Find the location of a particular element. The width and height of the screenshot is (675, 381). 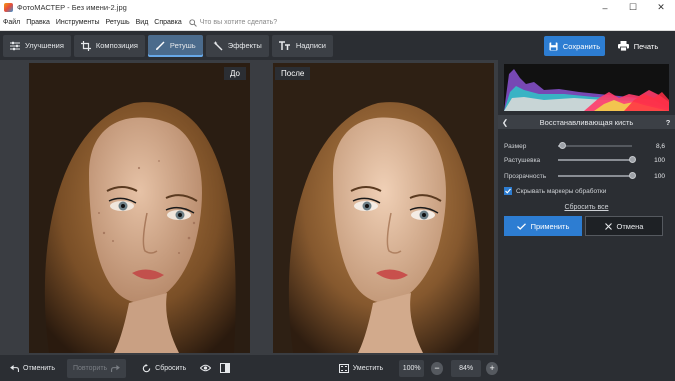

apply-button: Применить is located at coordinates (543, 226).